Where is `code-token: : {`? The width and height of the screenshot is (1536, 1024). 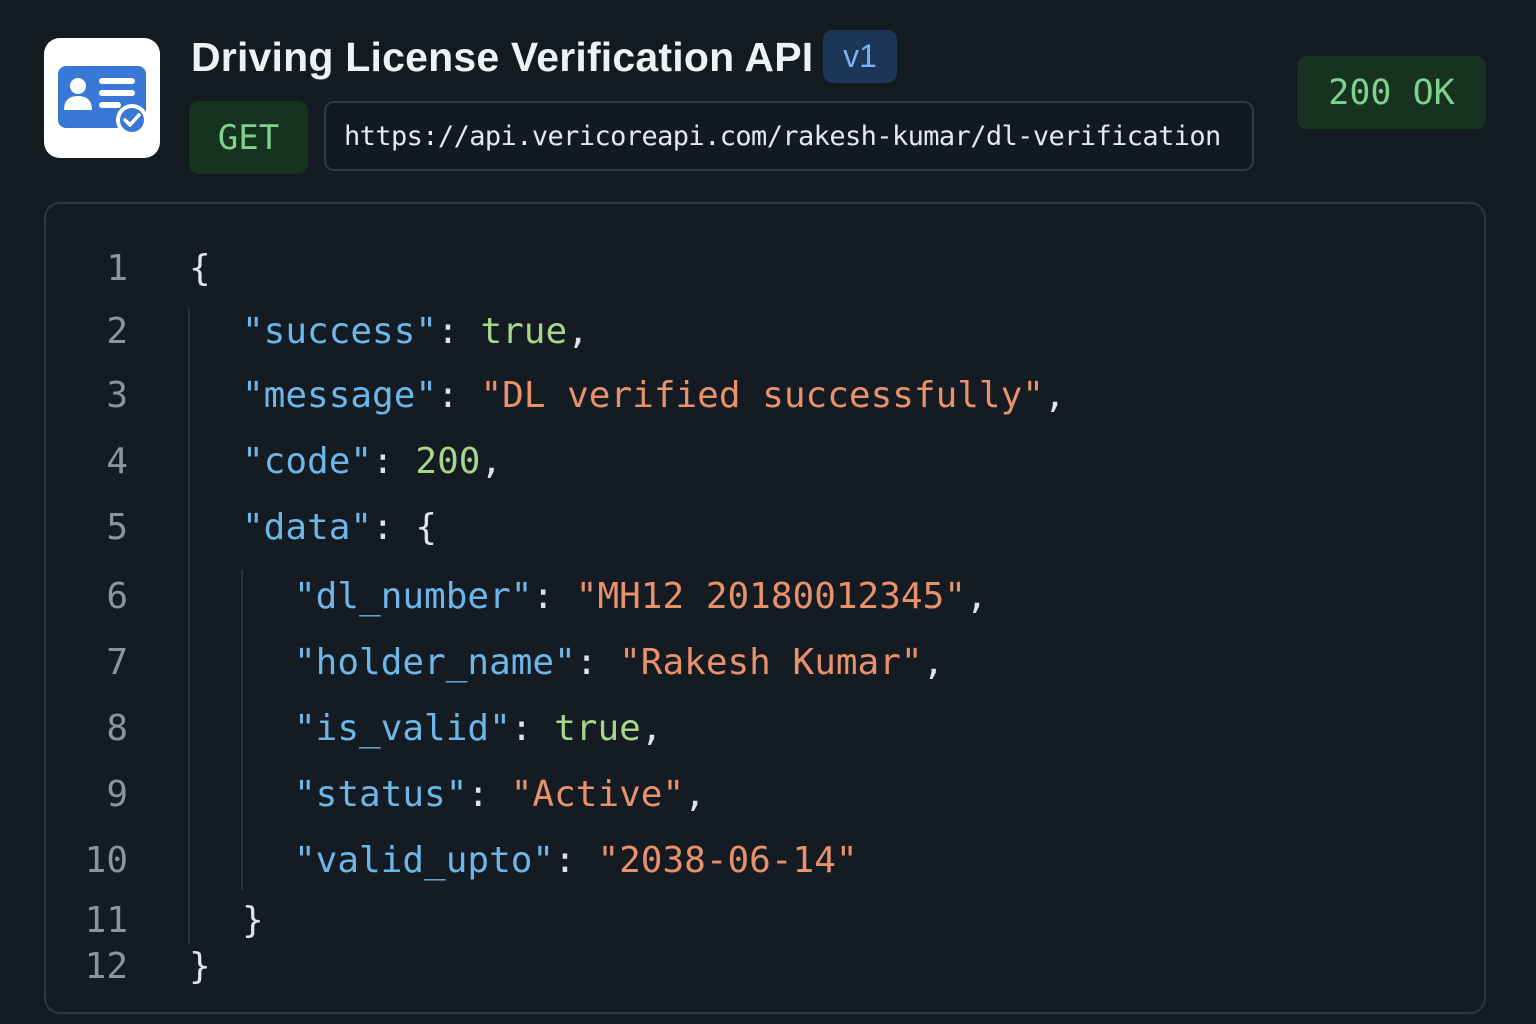
code-token: : { is located at coordinates (405, 527).